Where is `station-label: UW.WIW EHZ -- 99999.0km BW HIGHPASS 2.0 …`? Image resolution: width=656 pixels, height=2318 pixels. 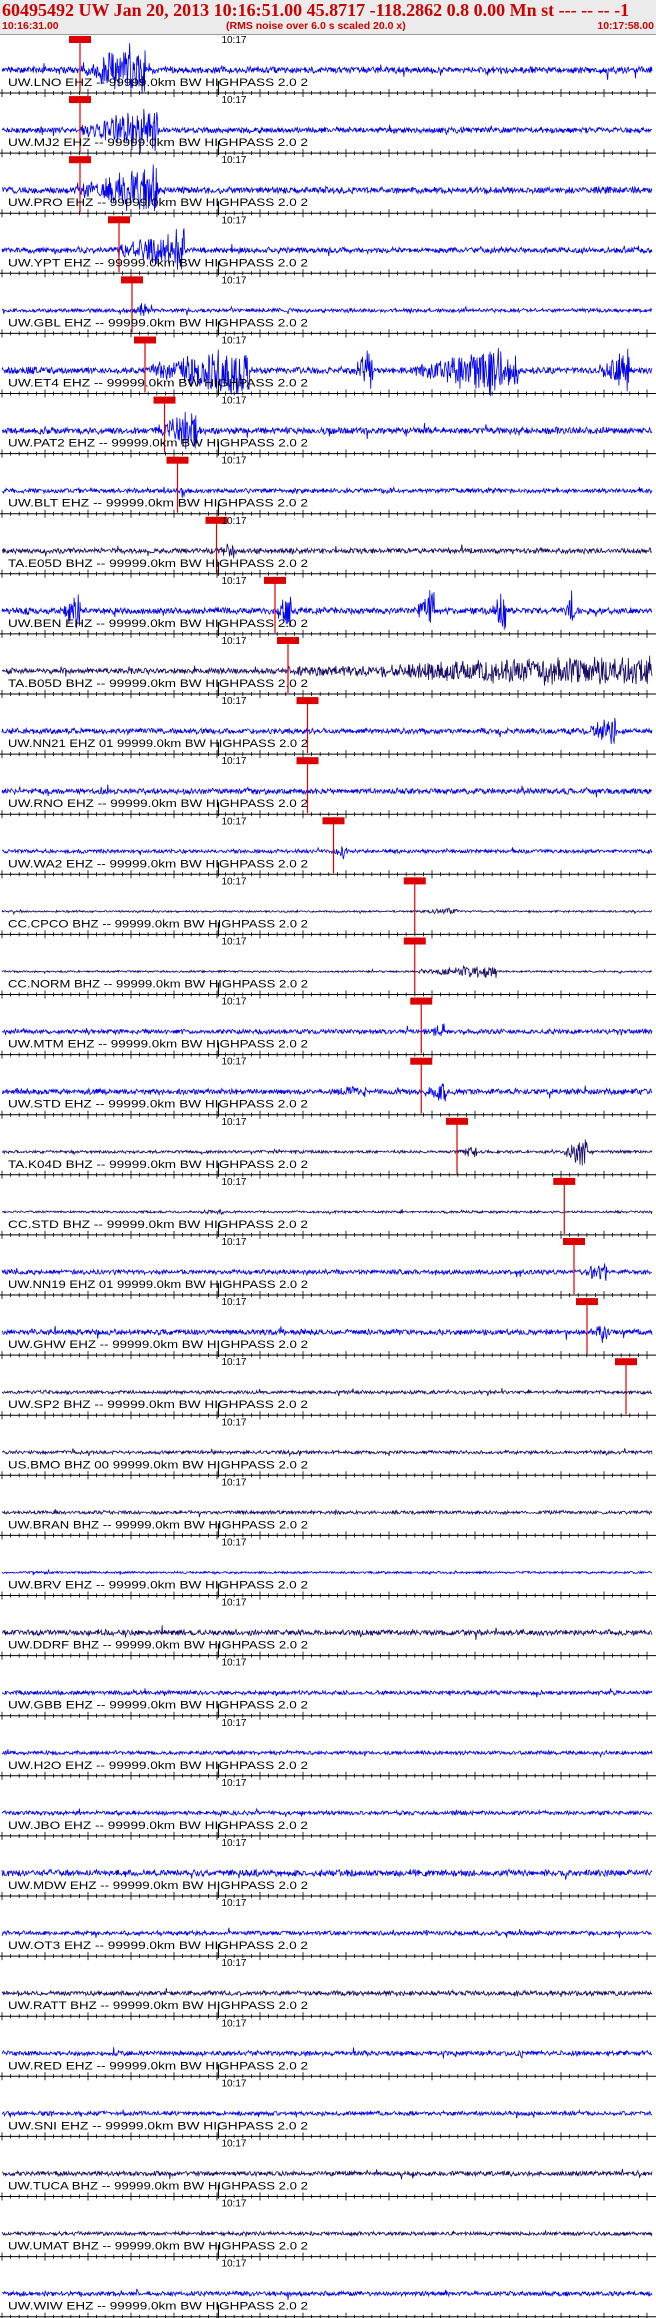 station-label: UW.WIW EHZ -- 99999.0km BW HIGHPASS 2.0 … is located at coordinates (158, 2307).